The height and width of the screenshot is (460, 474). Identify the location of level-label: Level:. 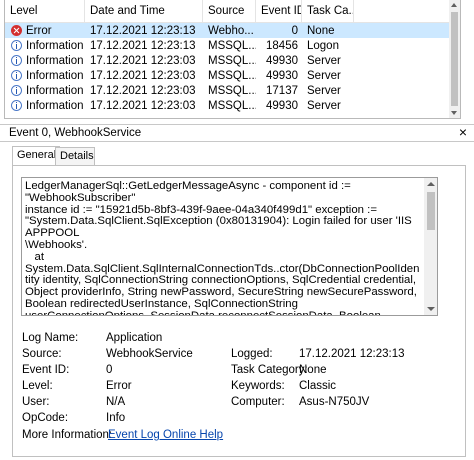
(37, 386).